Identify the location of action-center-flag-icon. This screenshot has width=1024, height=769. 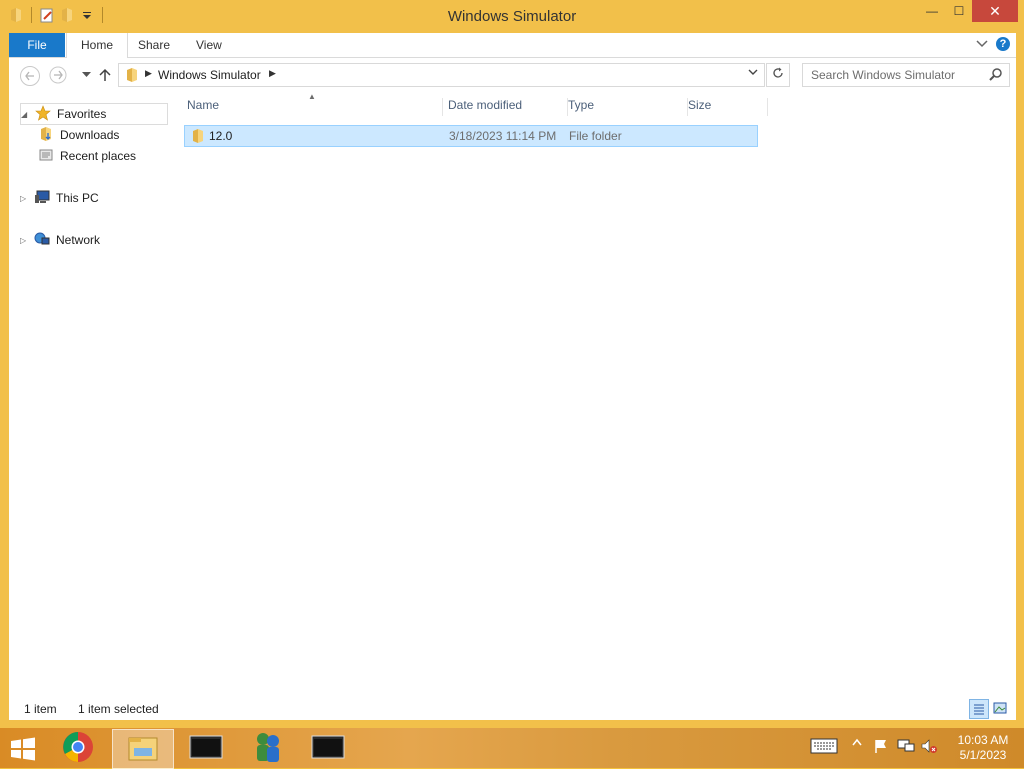
(881, 746).